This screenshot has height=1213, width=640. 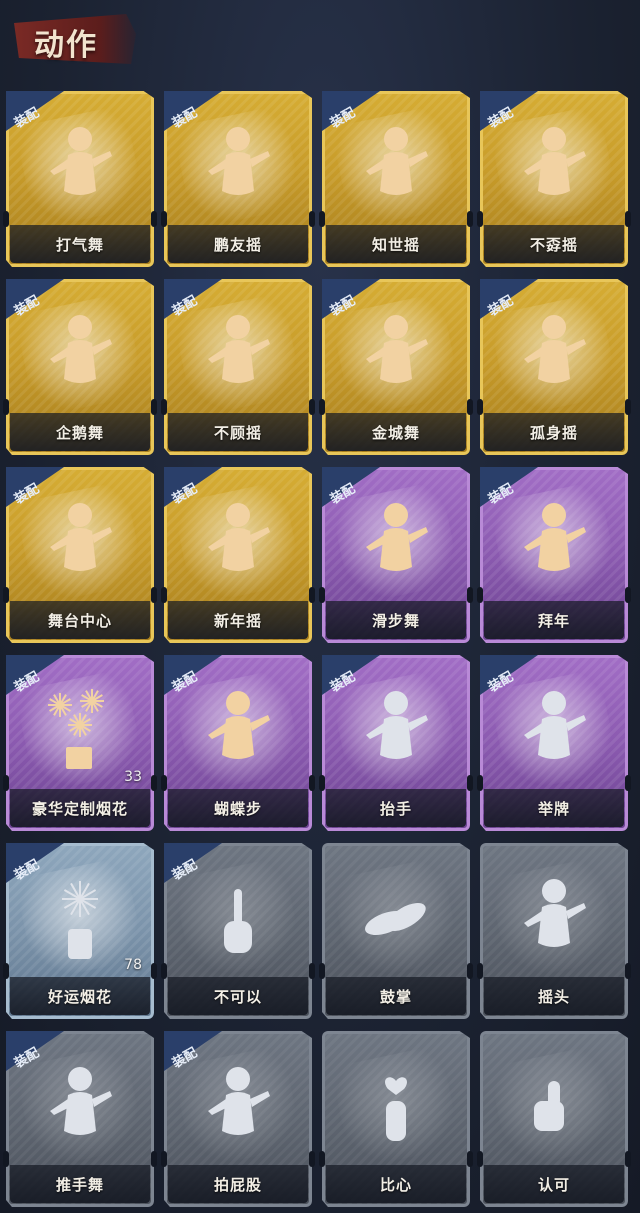 I want to click on action-name: 抬手, so click(x=395, y=808).